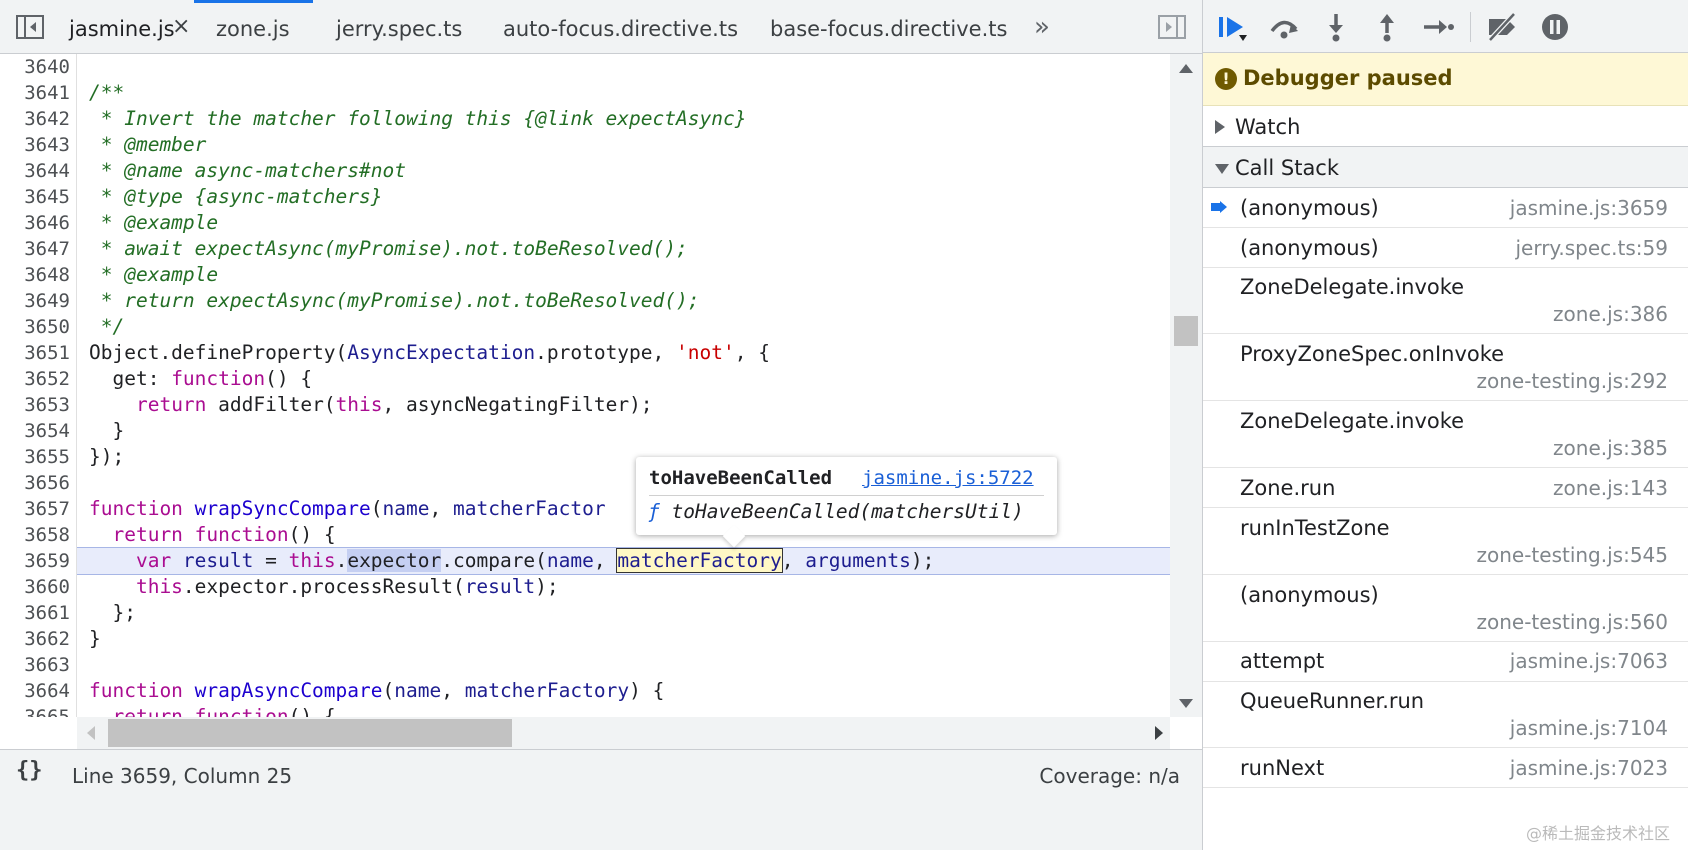 The image size is (1688, 850). What do you see at coordinates (35, 535) in the screenshot?
I see `line-number: 3658` at bounding box center [35, 535].